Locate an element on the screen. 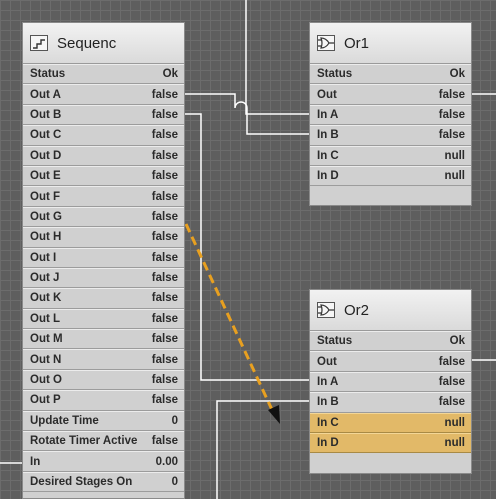 The width and height of the screenshot is (496, 499). slot-rotate-timer-active: Rotate Timer Active false is located at coordinates (103, 441).